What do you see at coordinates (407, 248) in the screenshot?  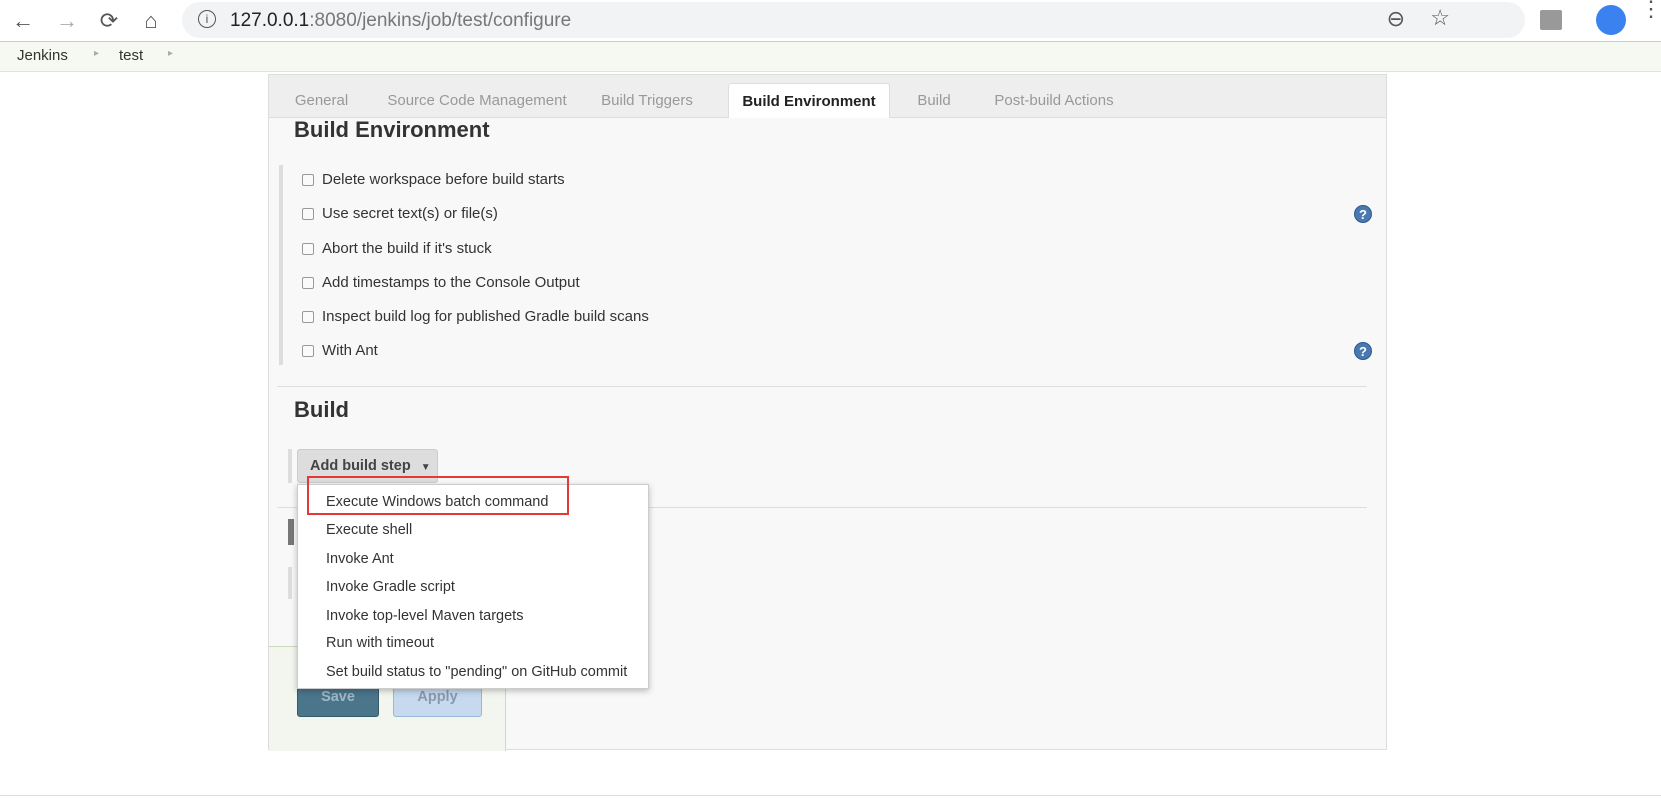 I see `option-label: Abort the build if it's stuck` at bounding box center [407, 248].